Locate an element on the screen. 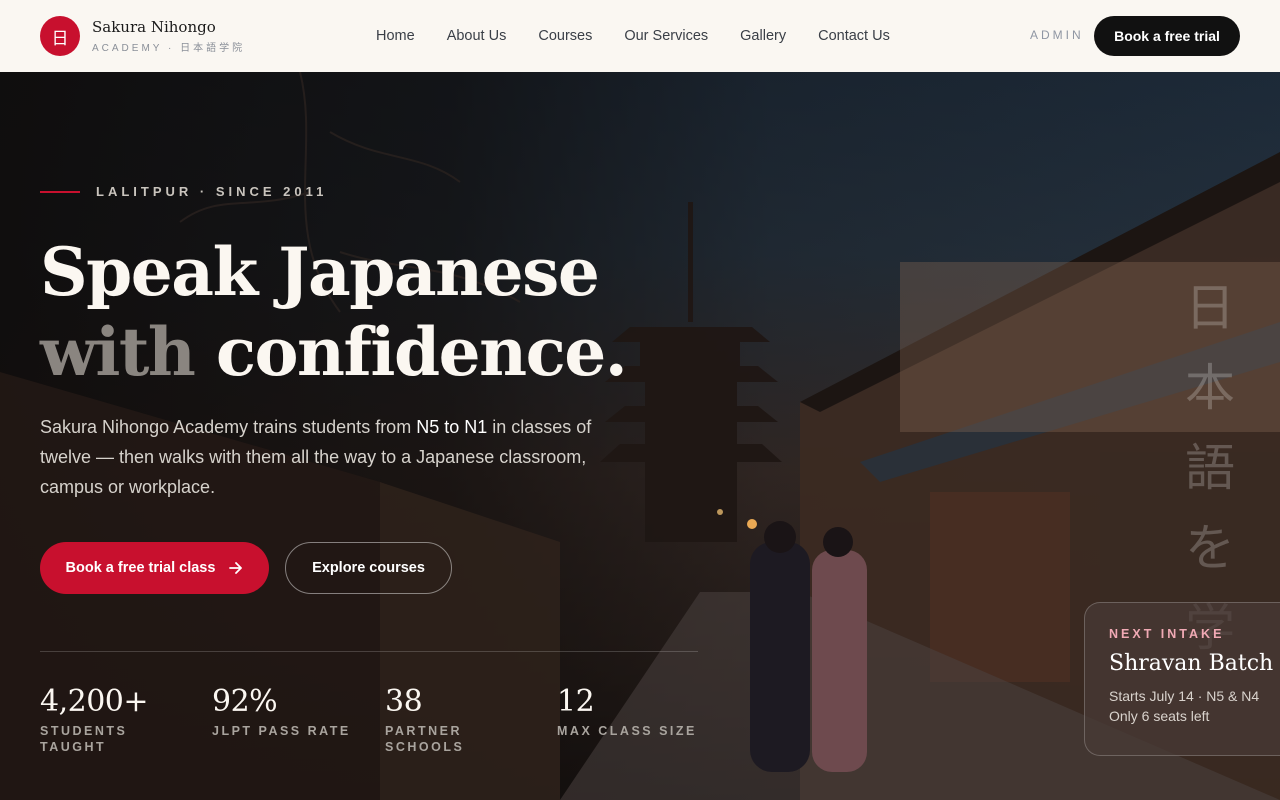 This screenshot has width=1280, height=800. stat-label-line-1: STUDENTS is located at coordinates (84, 731).